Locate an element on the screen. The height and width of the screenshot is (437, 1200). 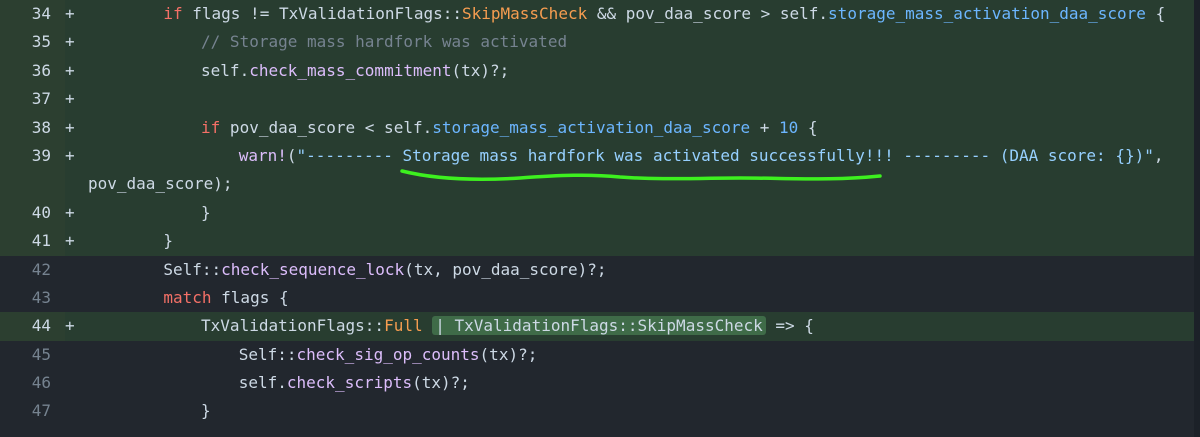
code-token: + is located at coordinates (765, 127).